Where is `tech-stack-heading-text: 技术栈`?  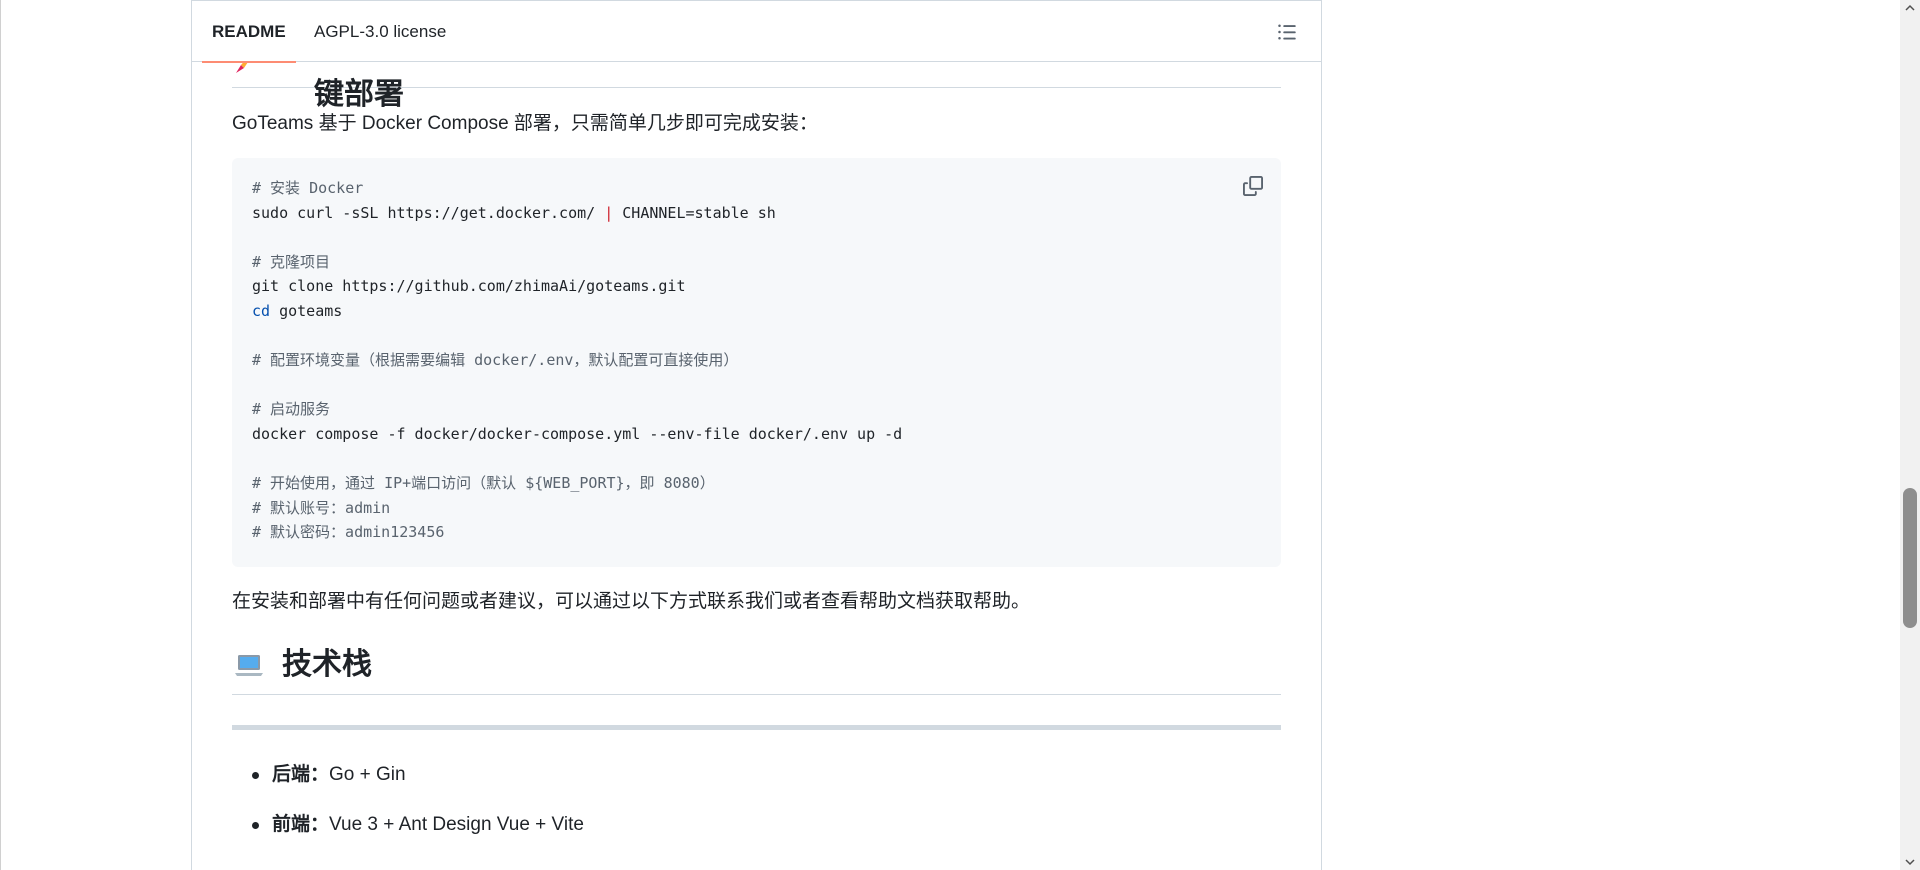
tech-stack-heading-text: 技术栈 is located at coordinates (327, 664).